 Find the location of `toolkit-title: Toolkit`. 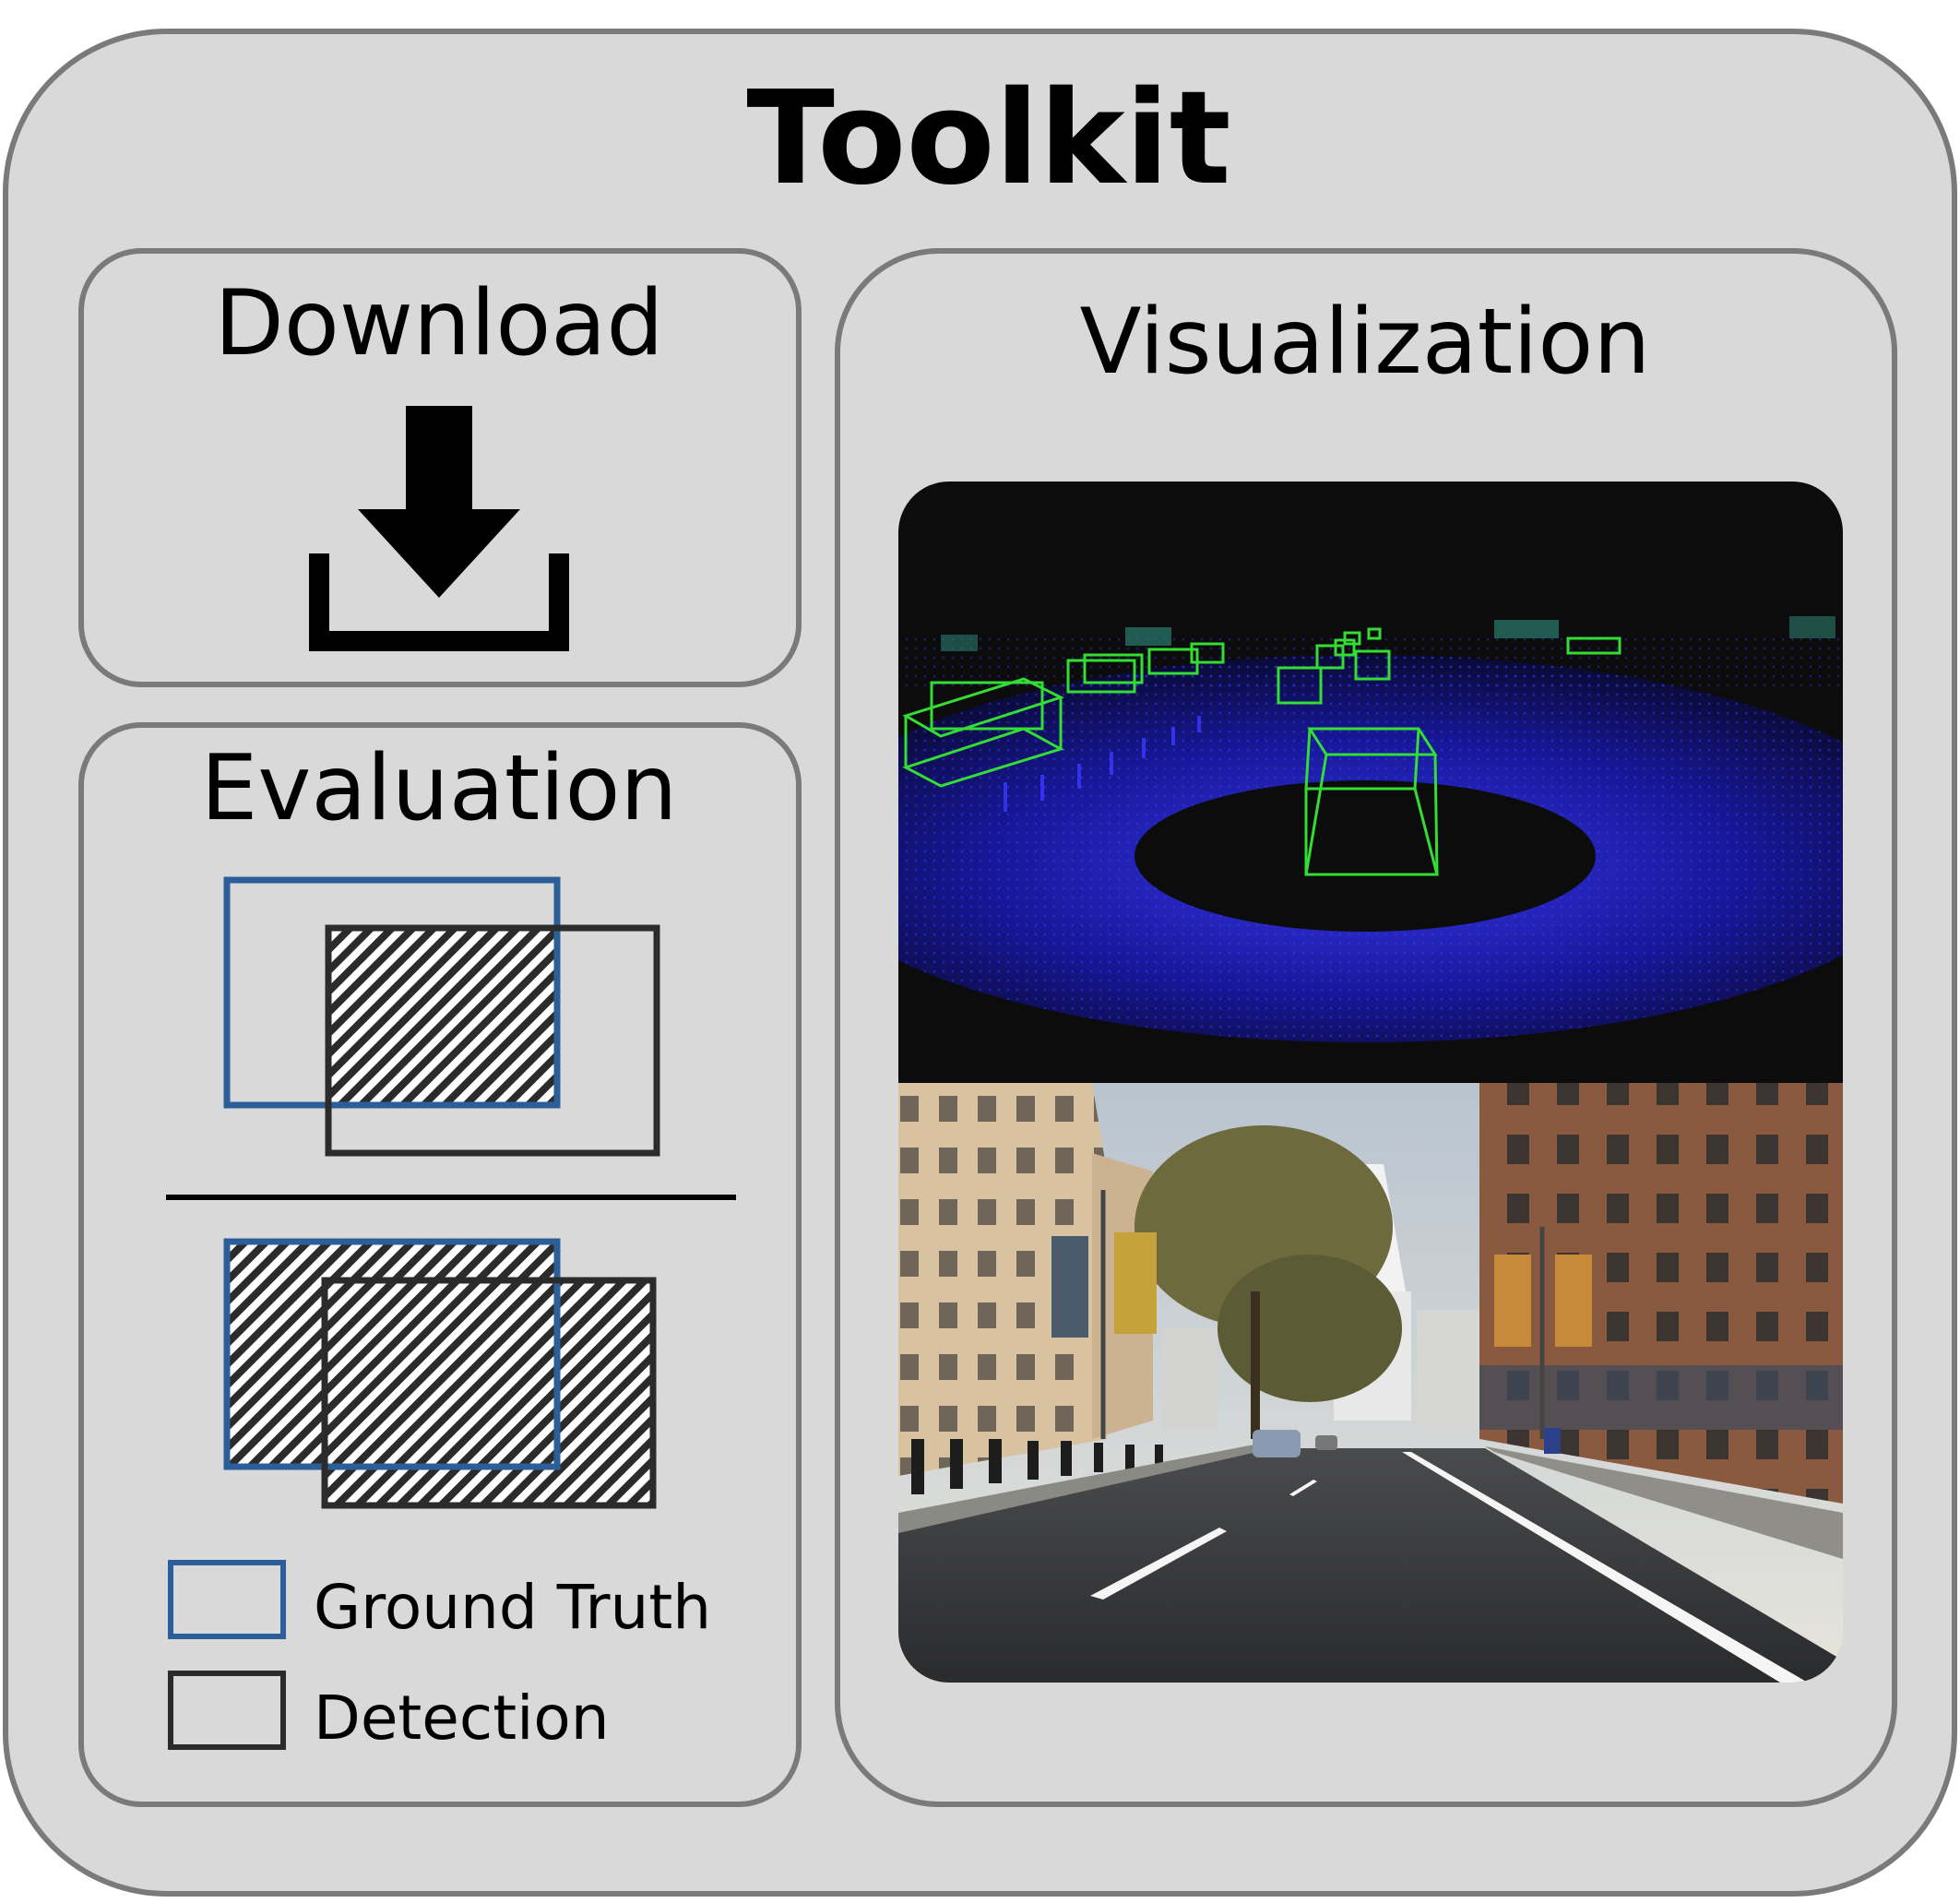

toolkit-title: Toolkit is located at coordinates (988, 139).